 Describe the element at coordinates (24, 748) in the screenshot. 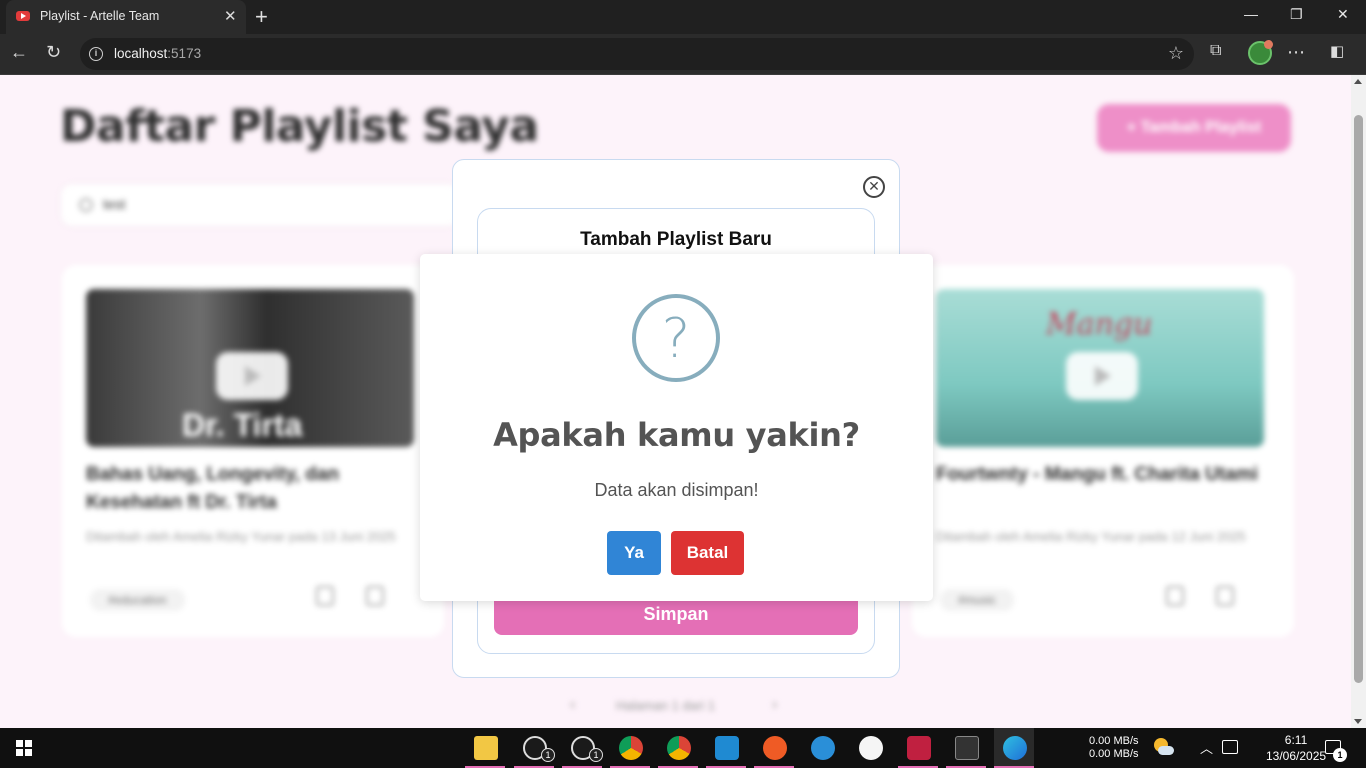

I see `windows-start-icon` at that location.